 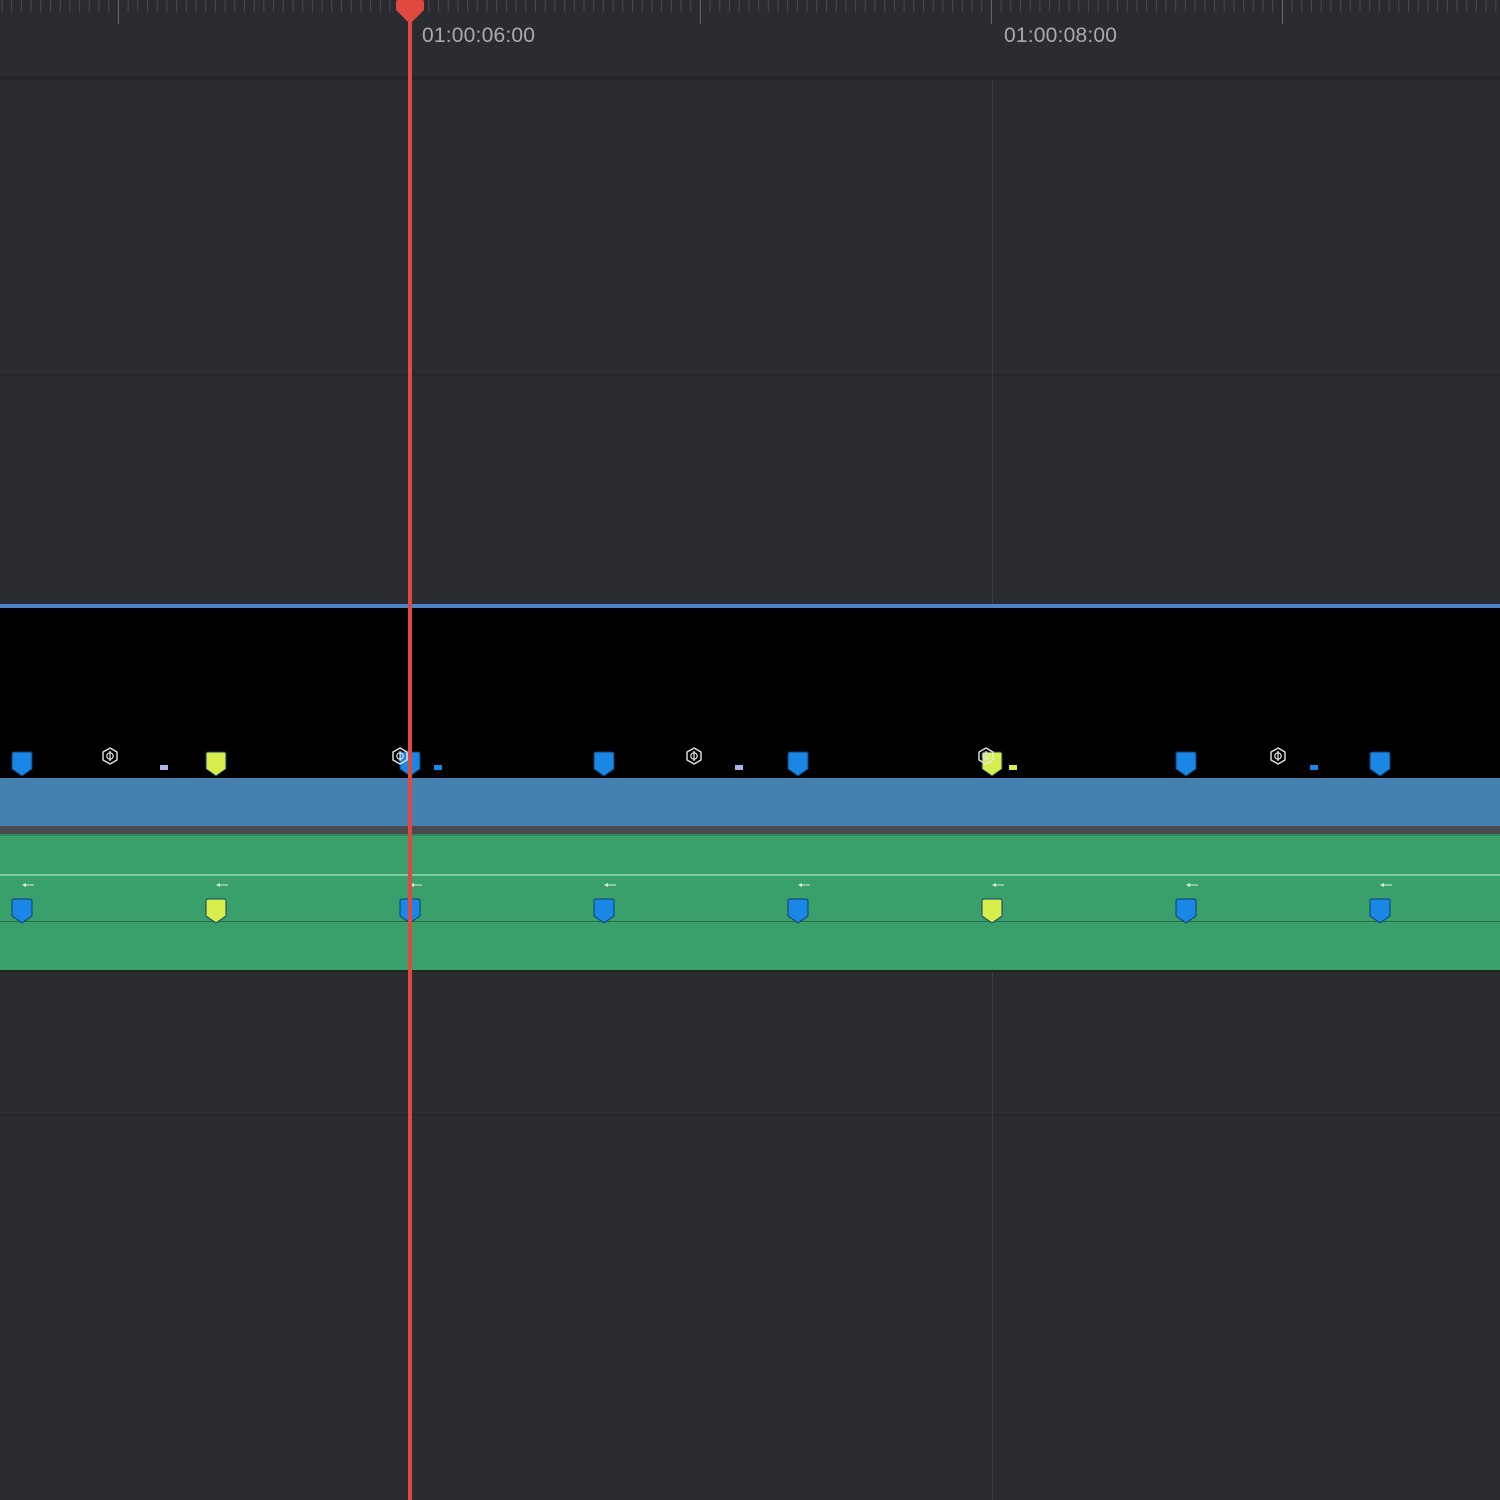 I want to click on playhead-line, so click(x=410, y=755).